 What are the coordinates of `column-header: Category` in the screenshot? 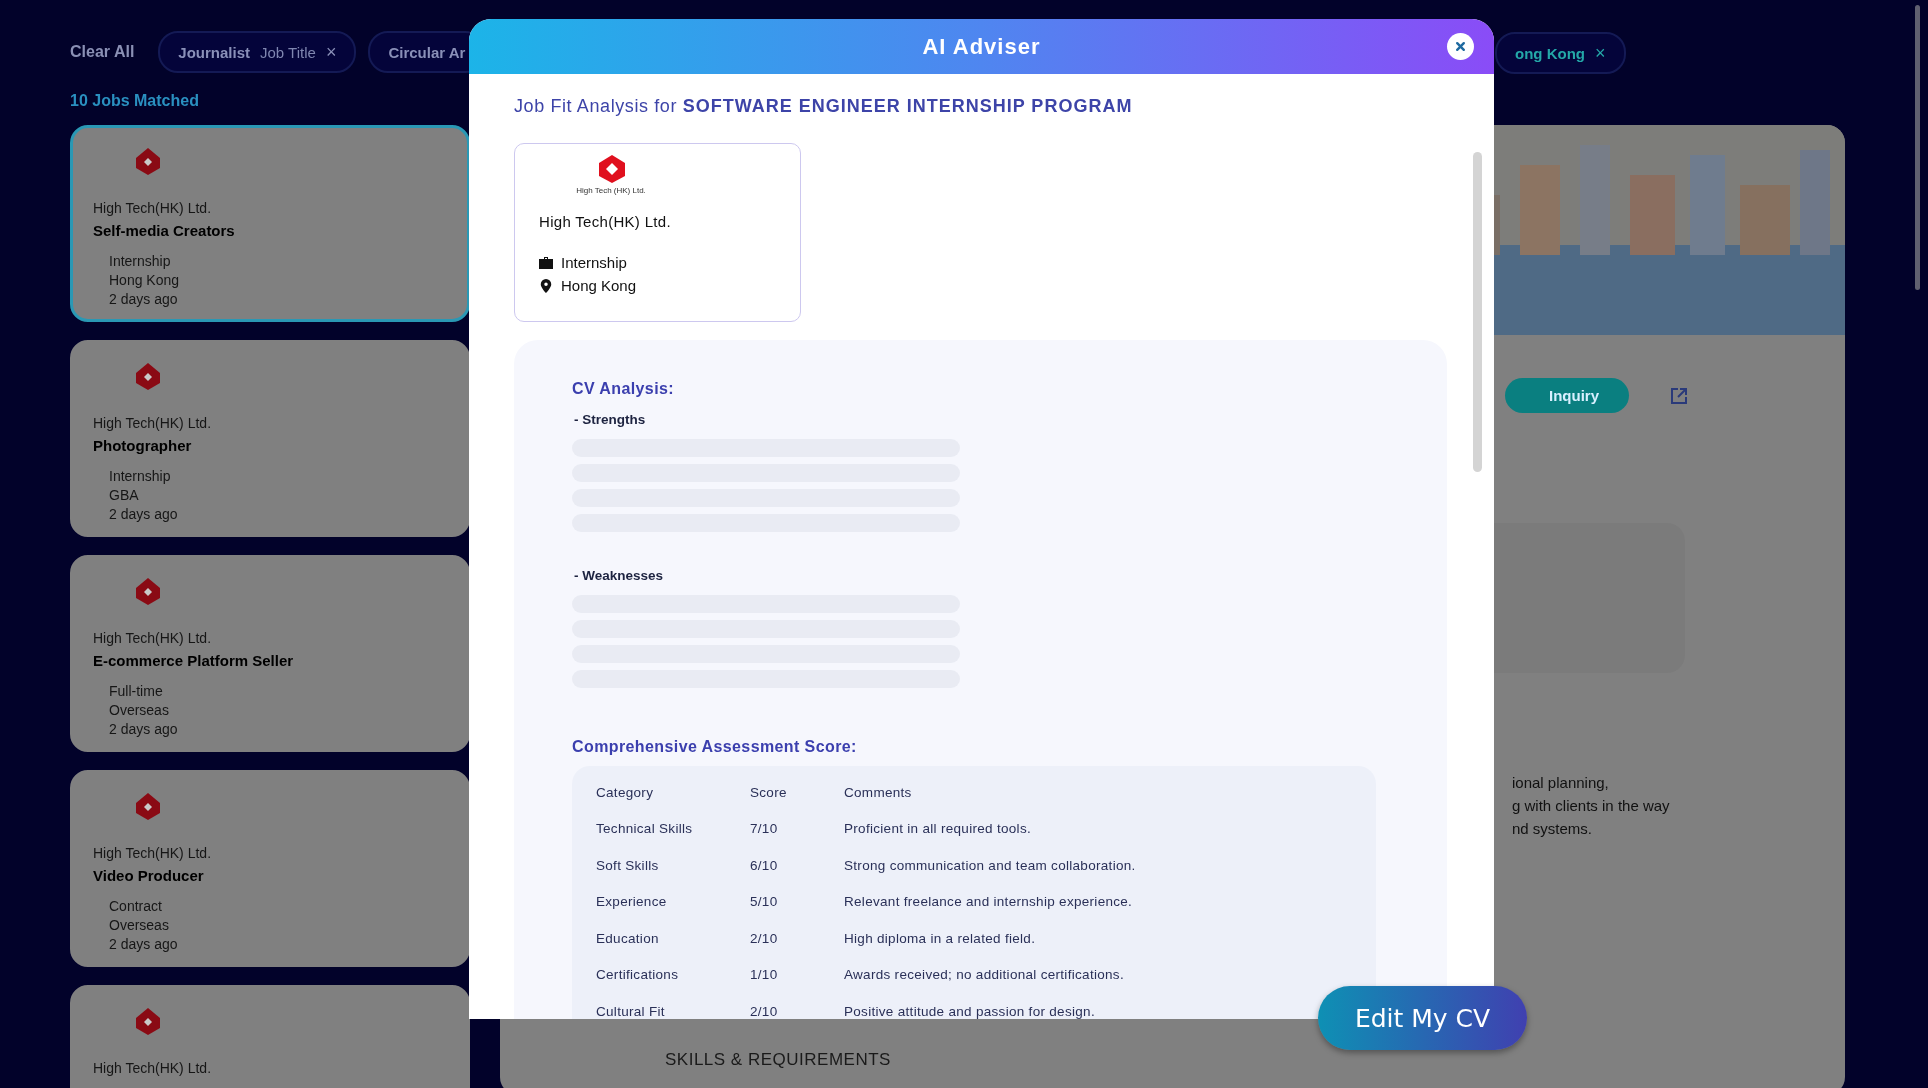 It's located at (625, 792).